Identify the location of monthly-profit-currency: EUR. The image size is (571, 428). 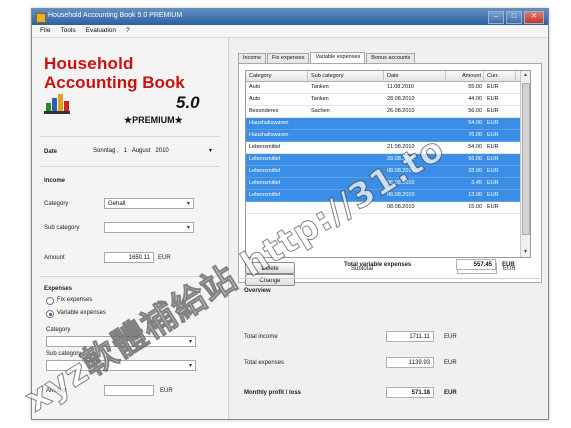
(450, 393).